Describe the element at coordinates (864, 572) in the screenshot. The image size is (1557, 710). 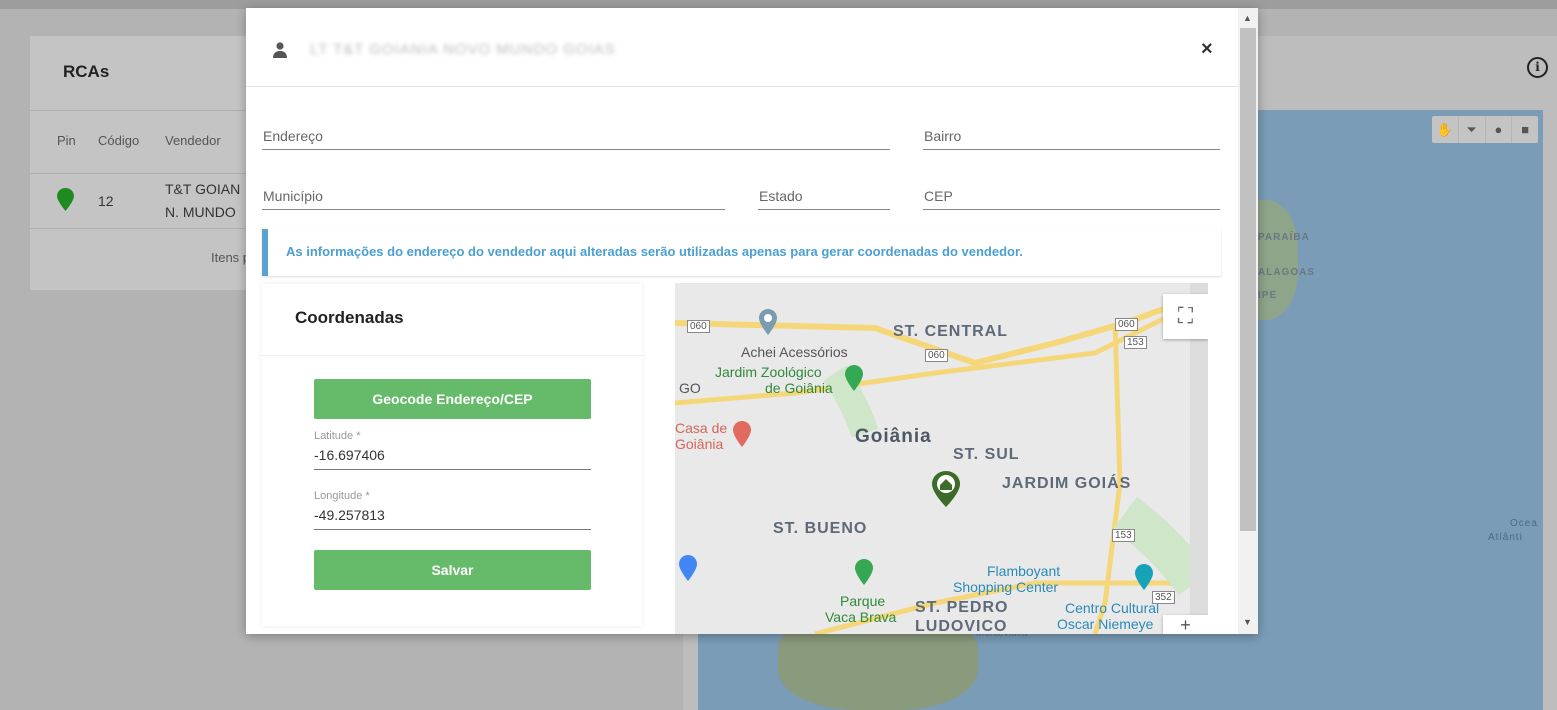
I see `park-pin-icon` at that location.